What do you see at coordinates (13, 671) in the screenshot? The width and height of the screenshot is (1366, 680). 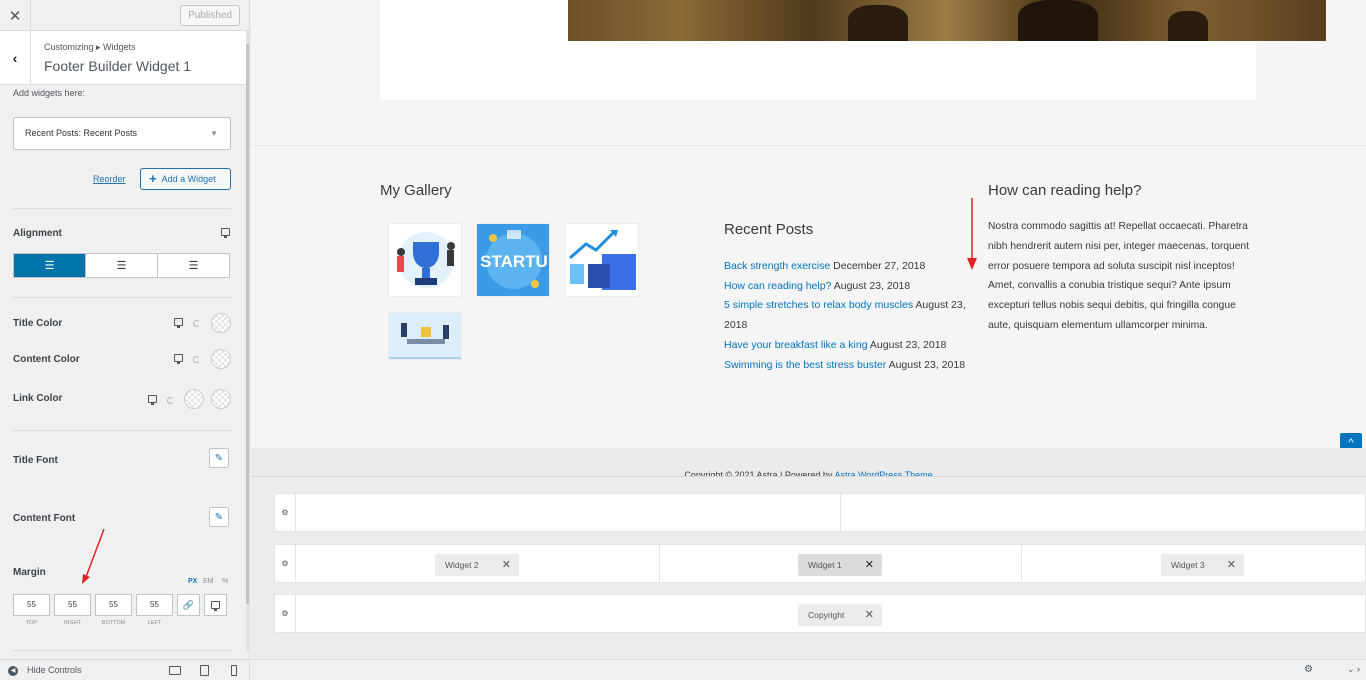 I see `collapse-arrow-icon: ◀` at bounding box center [13, 671].